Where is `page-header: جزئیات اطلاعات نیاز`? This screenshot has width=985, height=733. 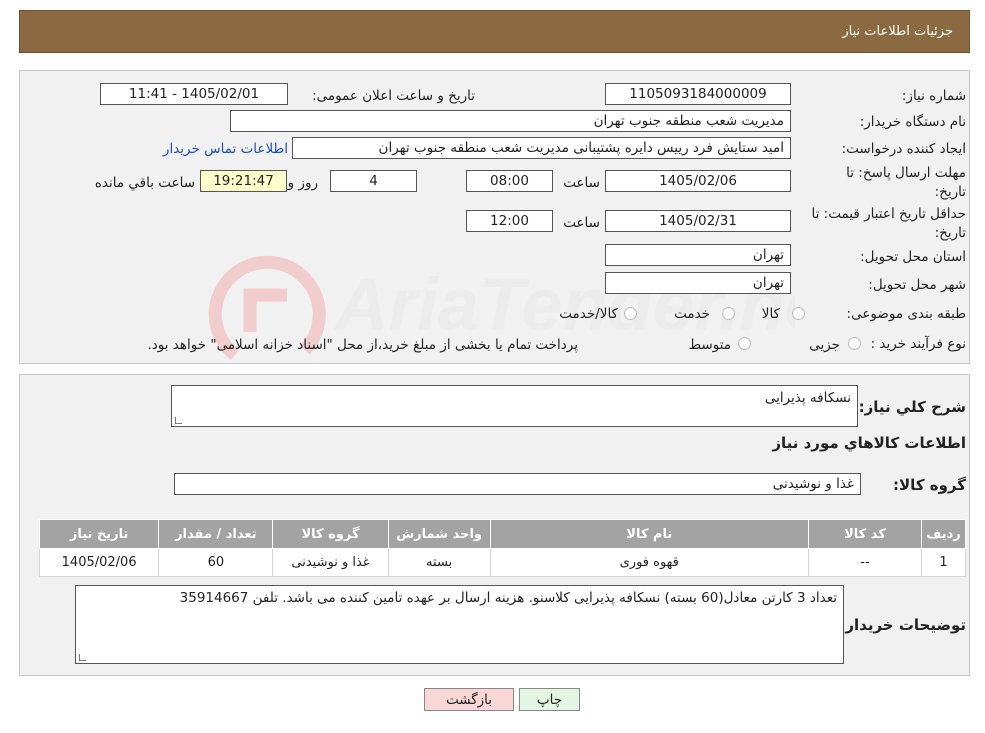 page-header: جزئیات اطلاعات نیاز is located at coordinates (494, 31).